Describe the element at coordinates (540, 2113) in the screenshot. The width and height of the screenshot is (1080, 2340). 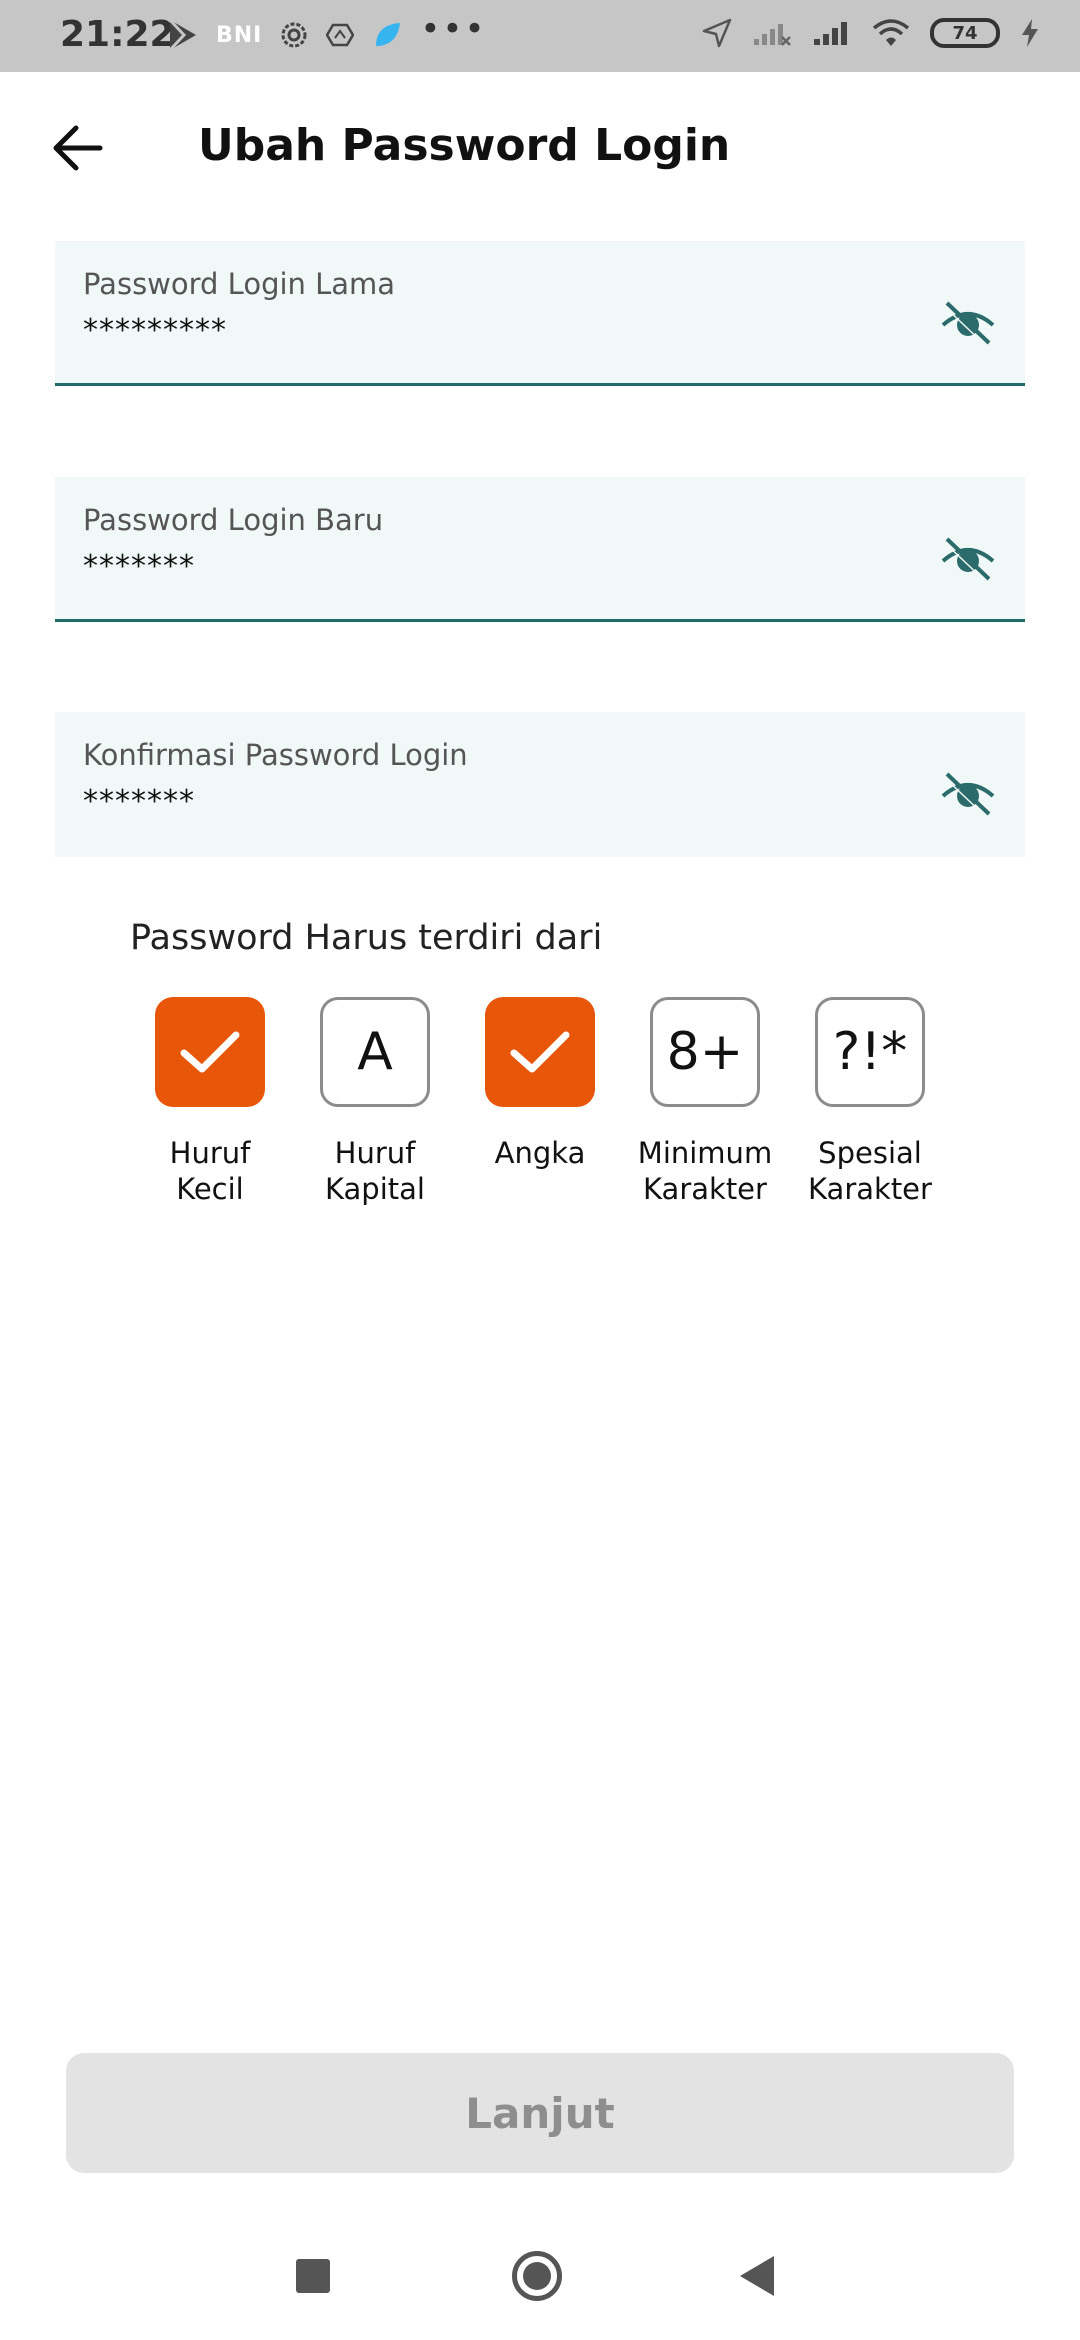
I see `next-button: Lanjut` at that location.